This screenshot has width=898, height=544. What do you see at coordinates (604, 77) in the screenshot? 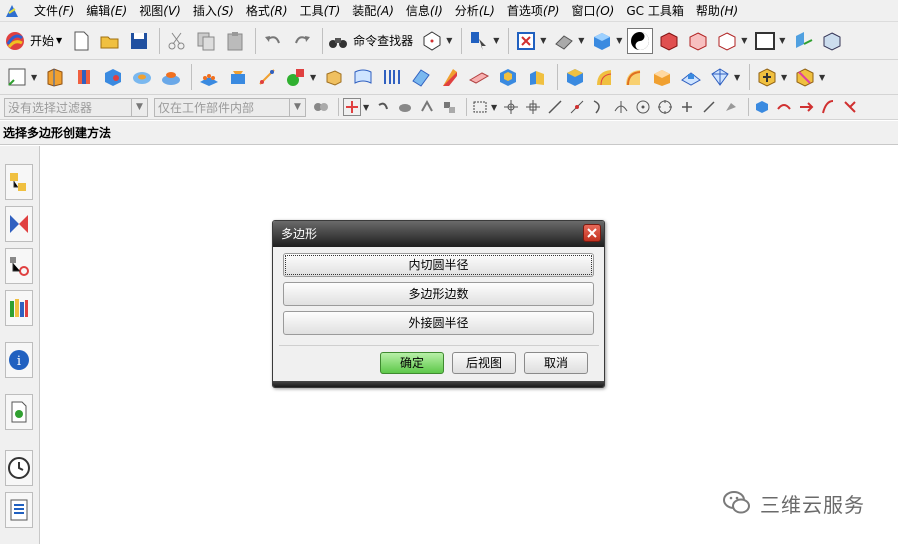
I see `chamfer-button` at bounding box center [604, 77].